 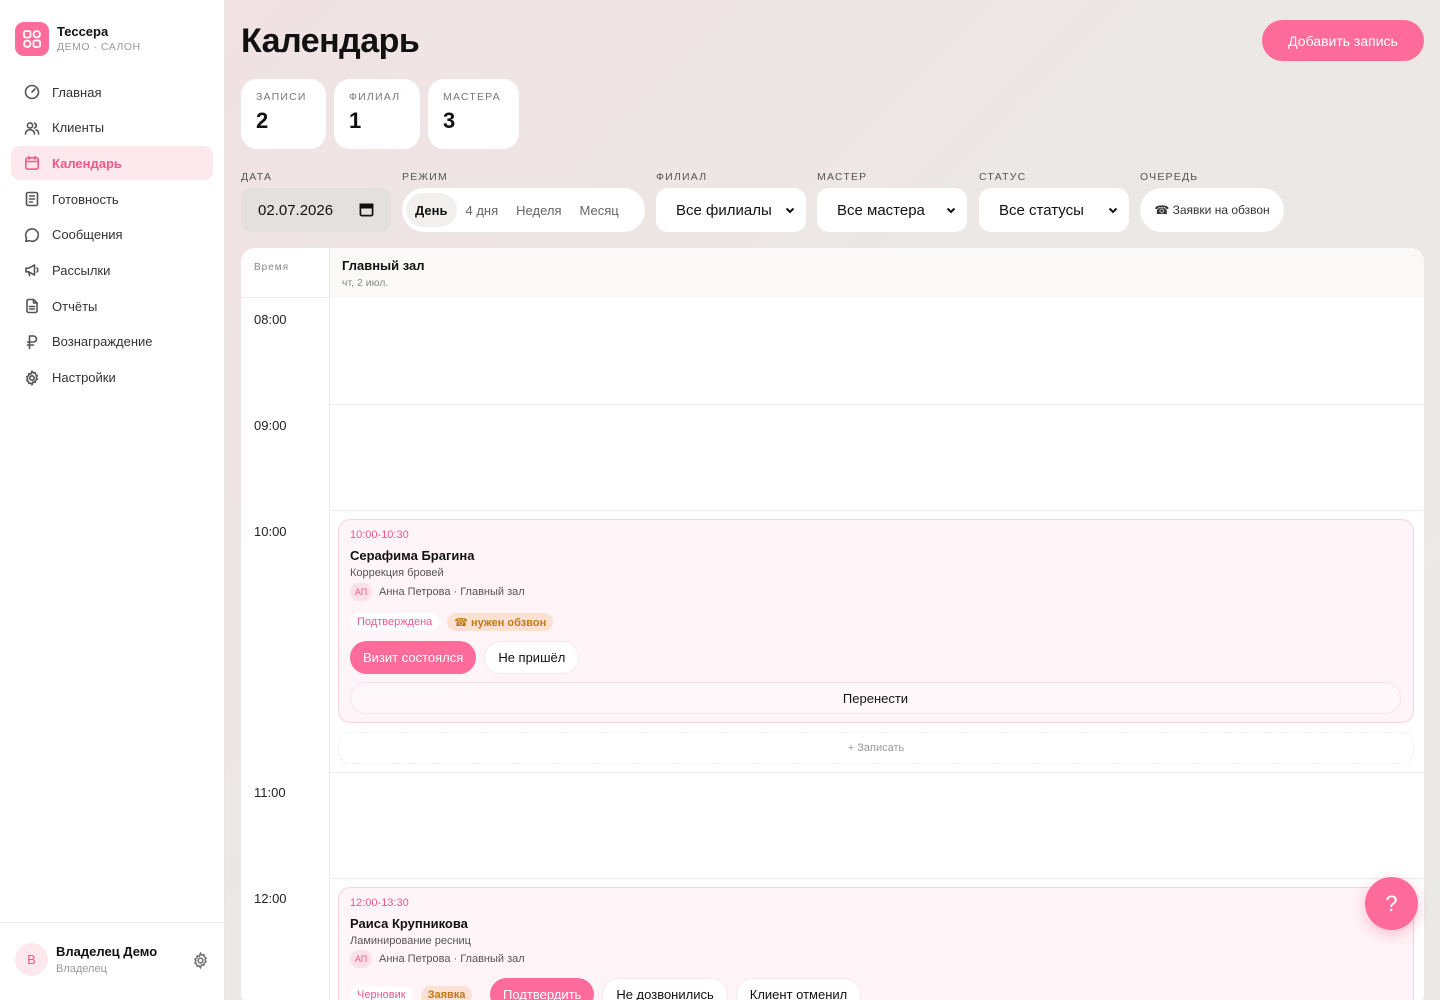 I want to click on hour-label: 10:00, so click(x=270, y=531).